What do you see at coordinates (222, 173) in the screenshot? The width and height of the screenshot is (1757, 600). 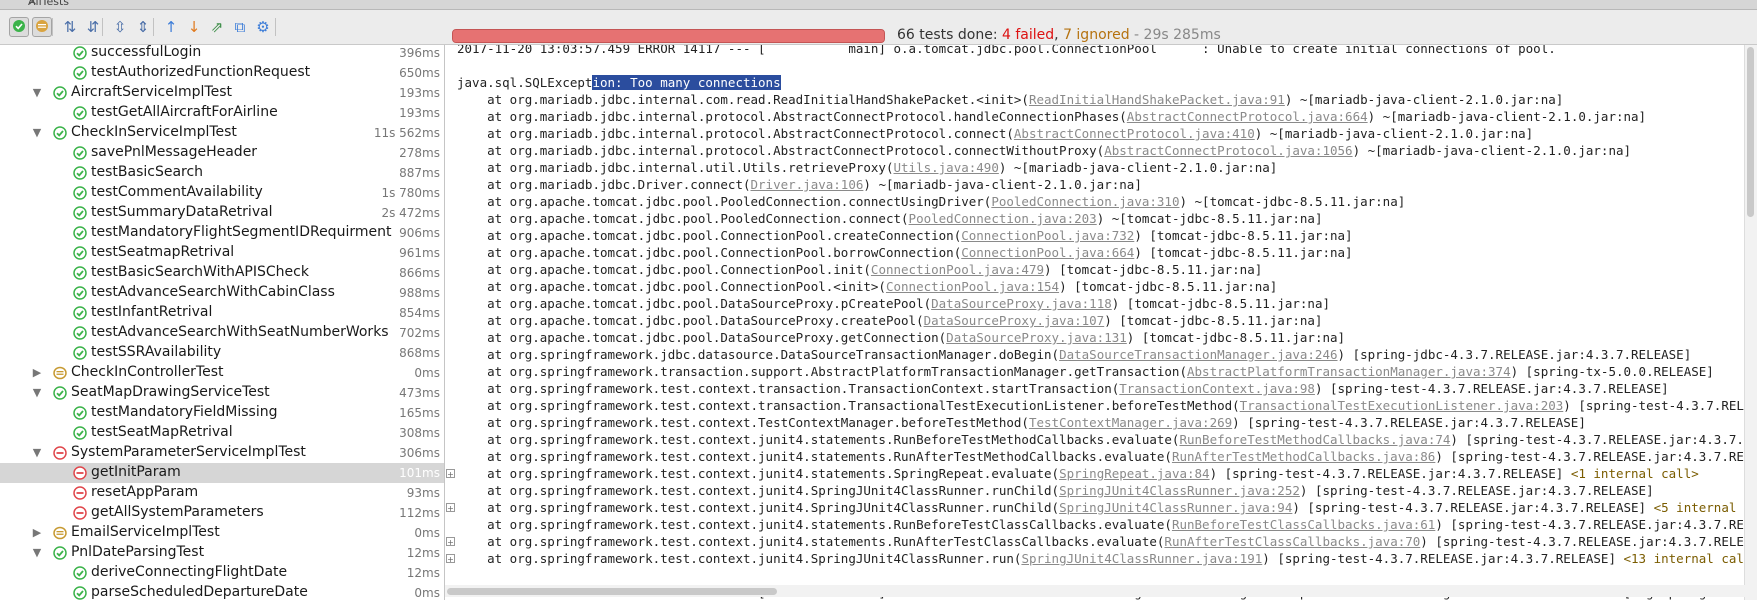 I see `test-method-row: testBasicSearch 887ms` at bounding box center [222, 173].